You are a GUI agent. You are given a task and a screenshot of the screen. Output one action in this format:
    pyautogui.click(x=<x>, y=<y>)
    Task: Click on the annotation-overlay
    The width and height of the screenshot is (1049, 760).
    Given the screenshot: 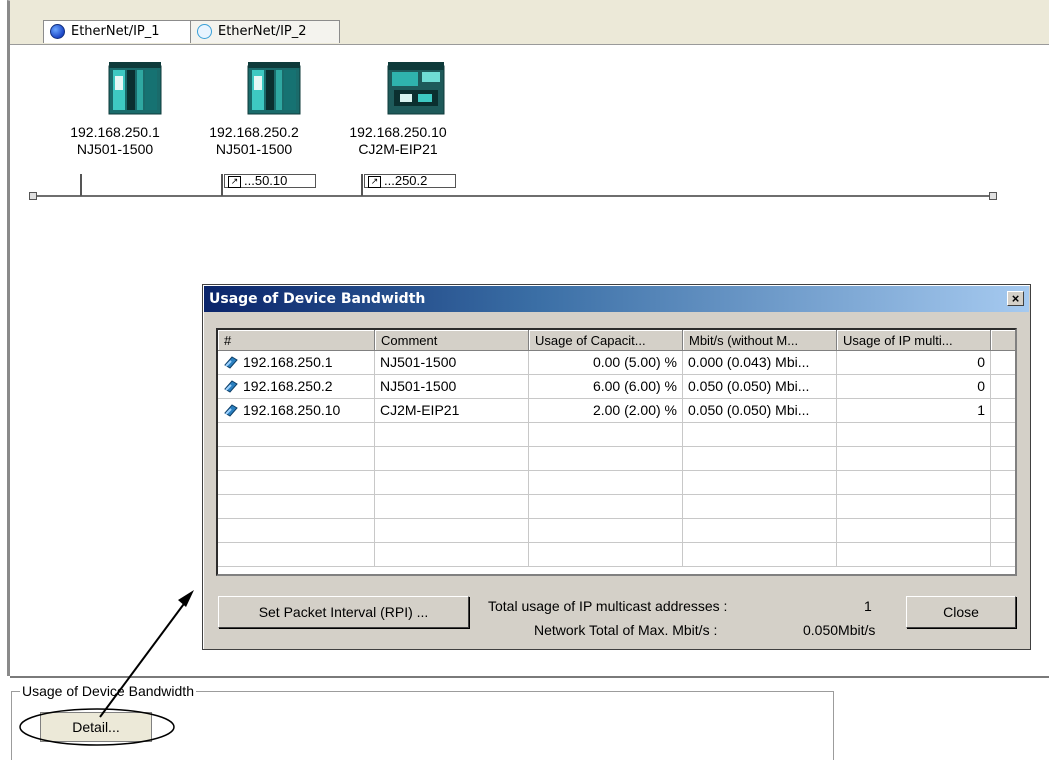 What is the action you would take?
    pyautogui.click(x=106, y=668)
    